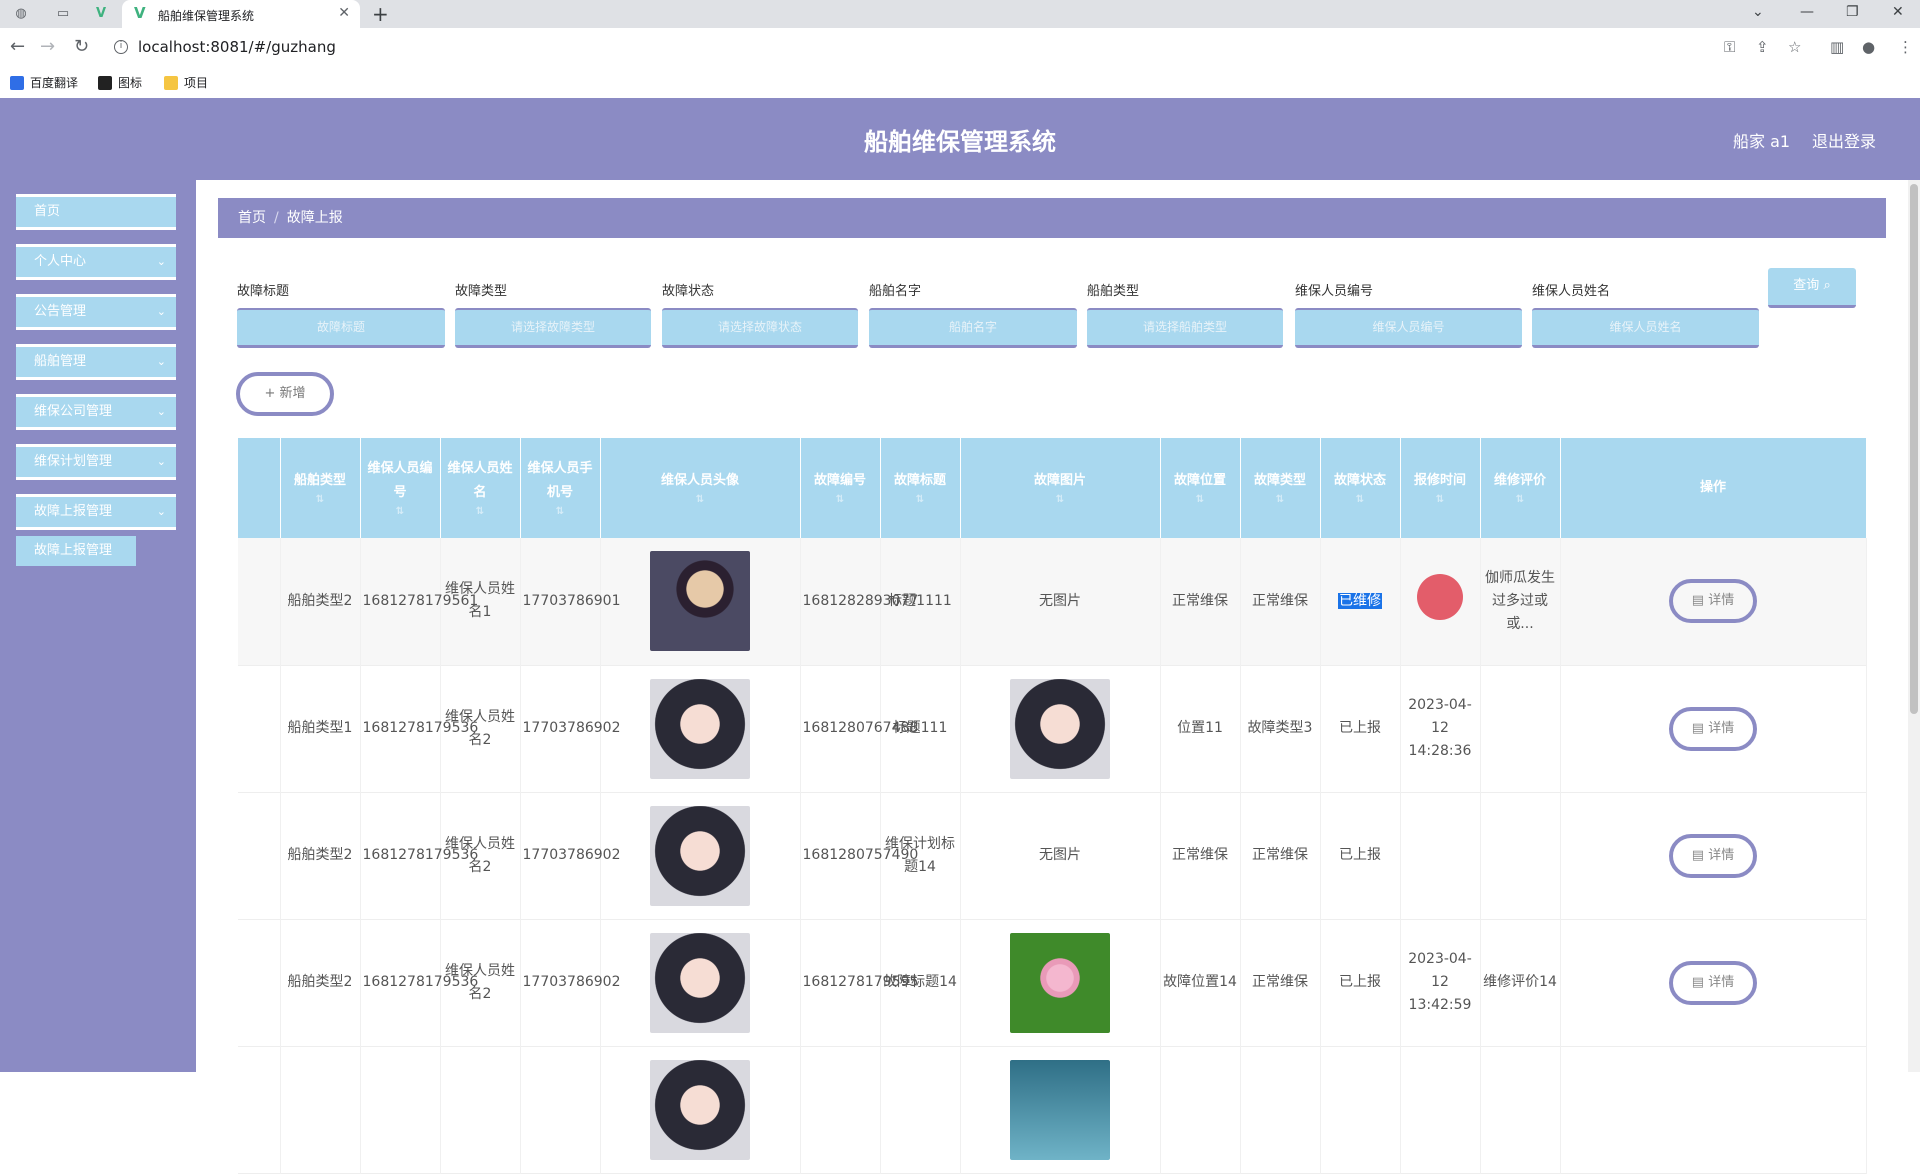 This screenshot has height=1174, width=1920. I want to click on filter-ship-name-input: 船舶名字, so click(973, 328).